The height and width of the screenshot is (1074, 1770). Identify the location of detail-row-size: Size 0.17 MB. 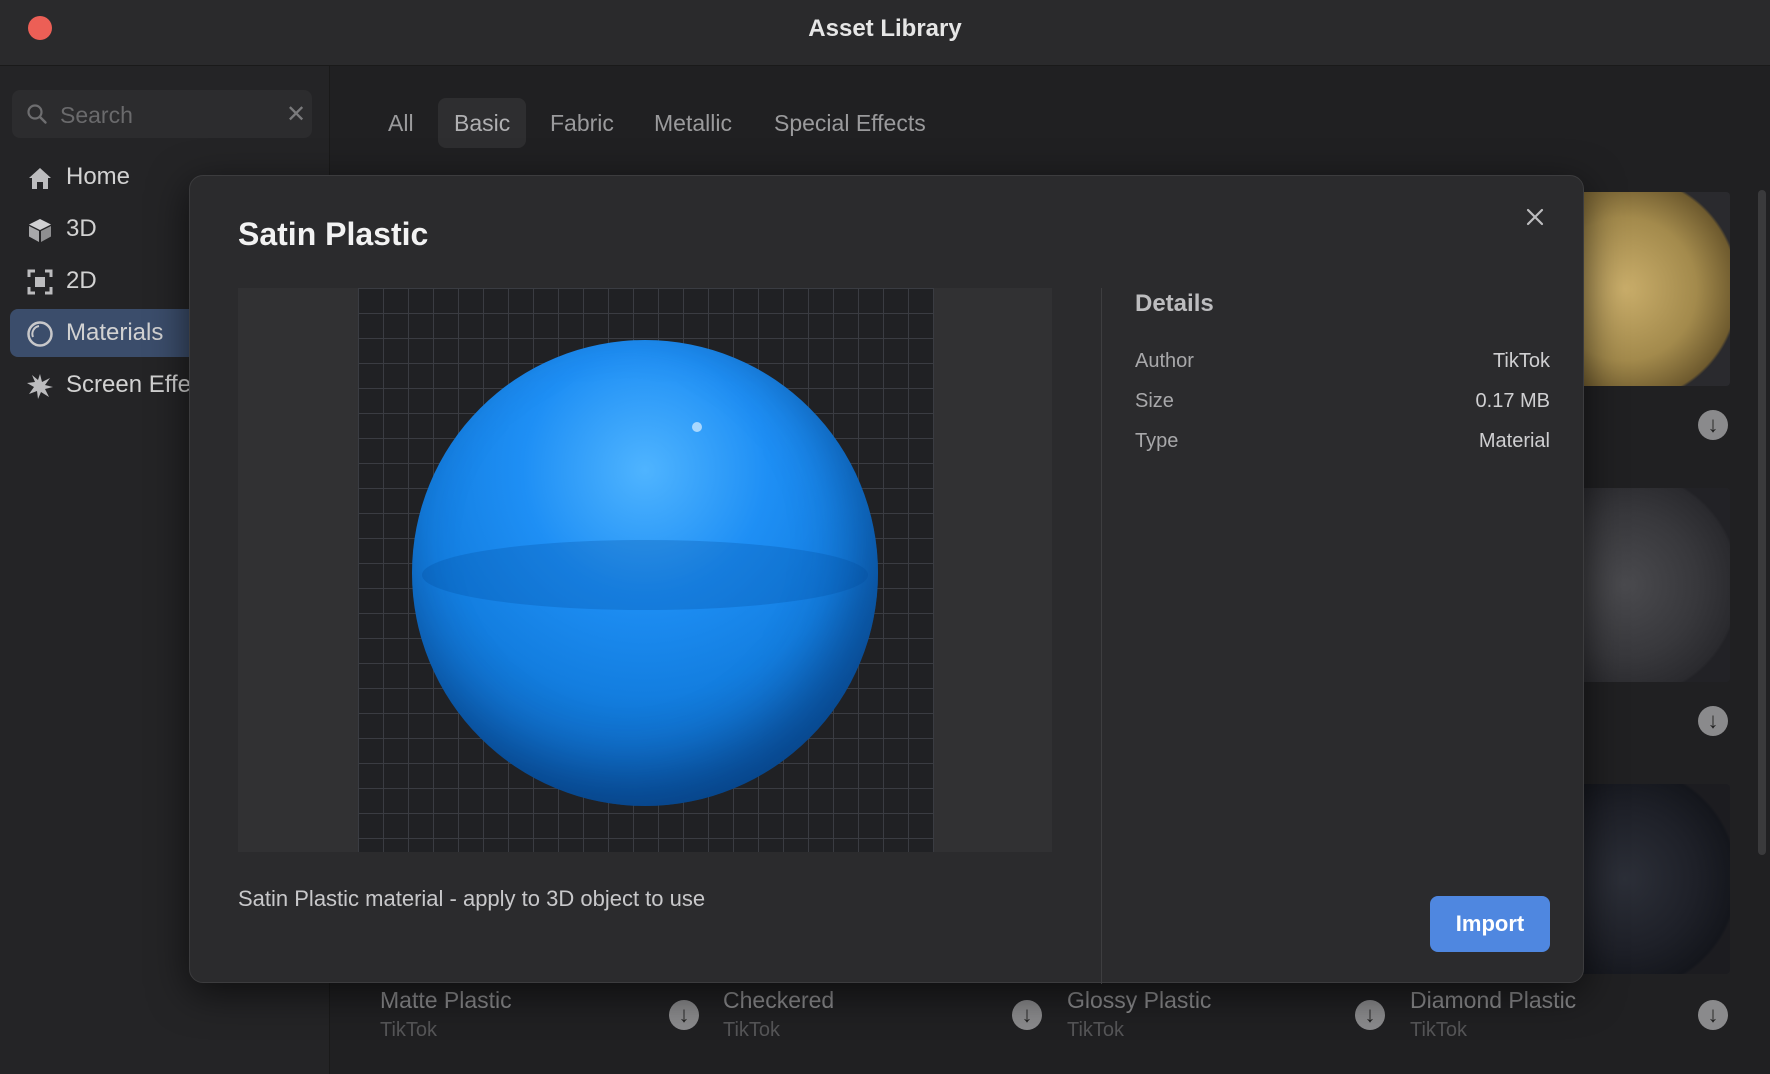
(1342, 405).